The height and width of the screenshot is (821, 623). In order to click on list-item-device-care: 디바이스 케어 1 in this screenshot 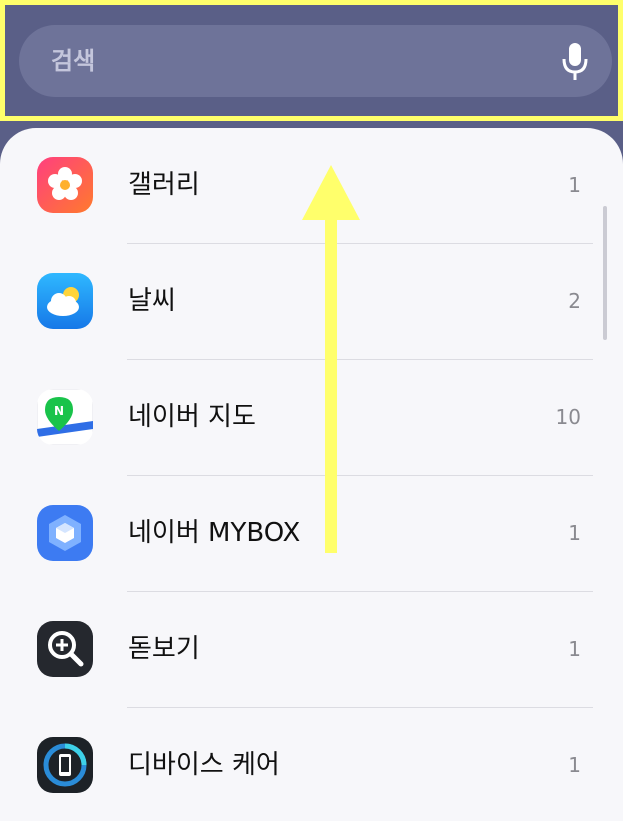, I will do `click(311, 764)`.